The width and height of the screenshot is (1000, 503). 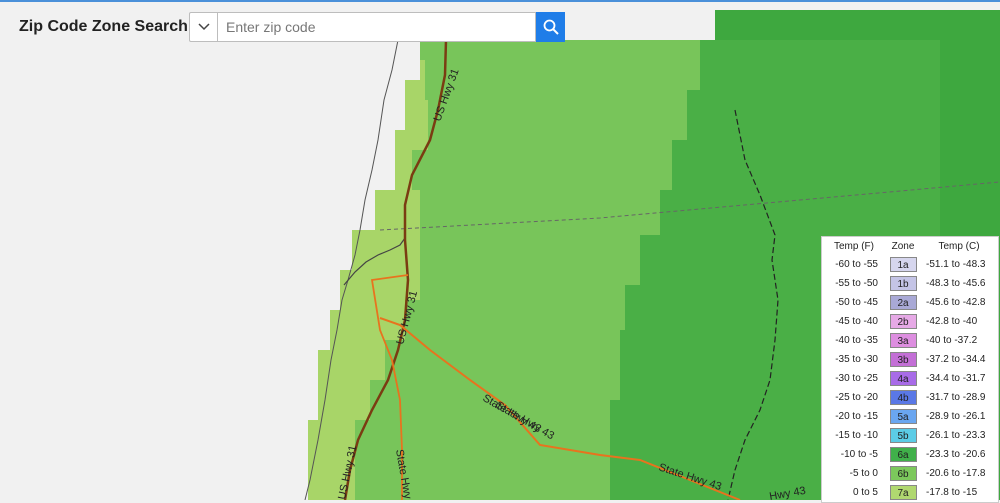 I want to click on search-title: Zip Code Zone Search, so click(x=103, y=26).